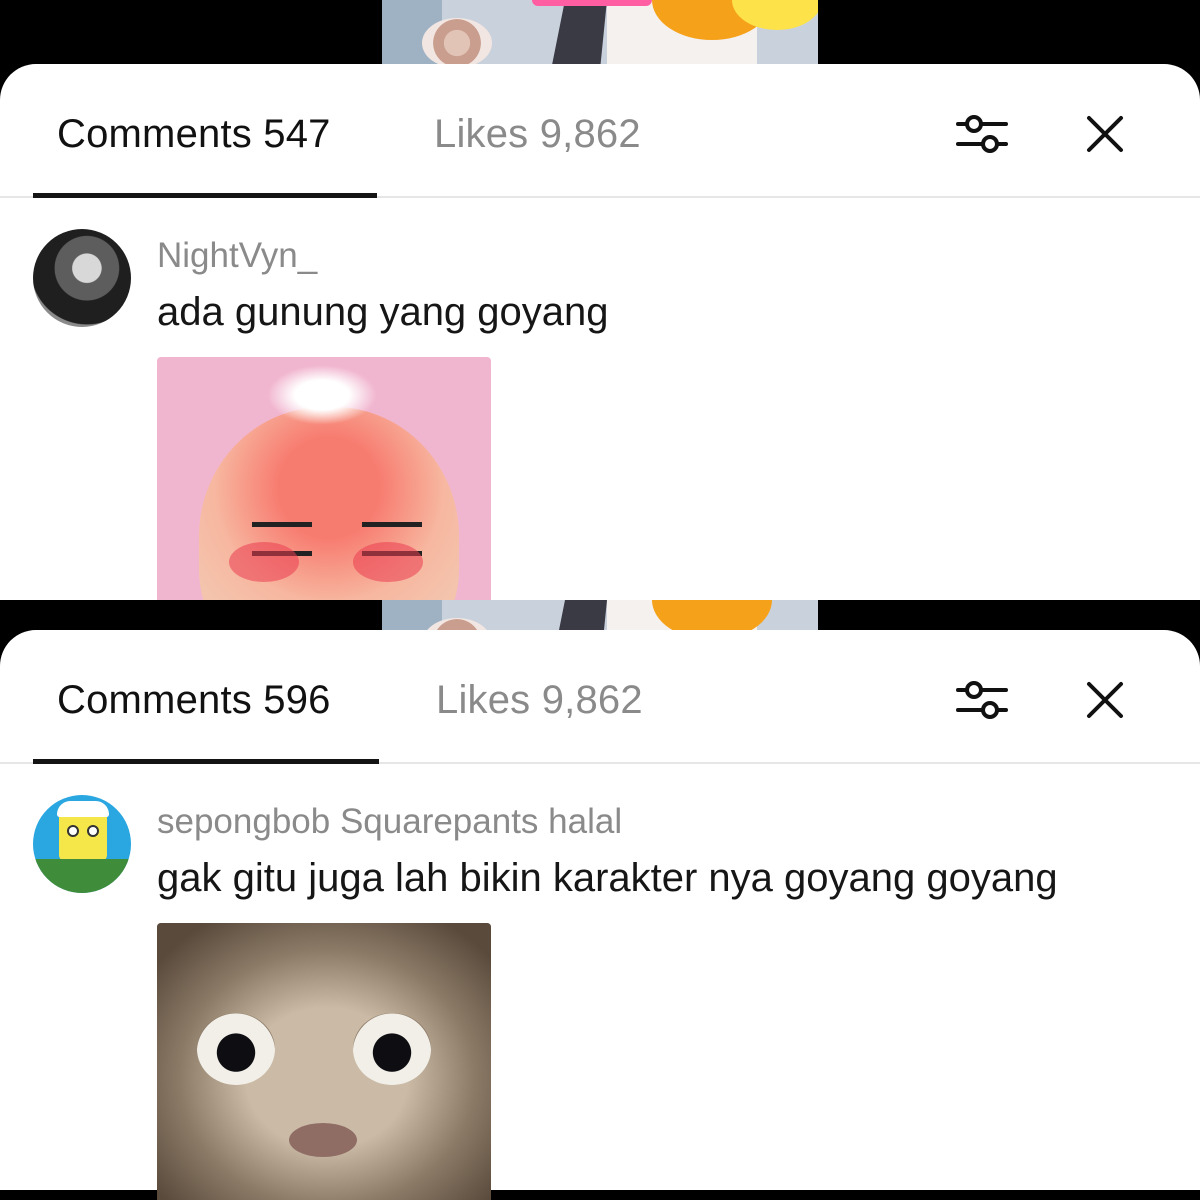 The height and width of the screenshot is (1200, 1200). I want to click on sheet-tab-bar: Comments 547 Likes 9,862, so click(600, 131).